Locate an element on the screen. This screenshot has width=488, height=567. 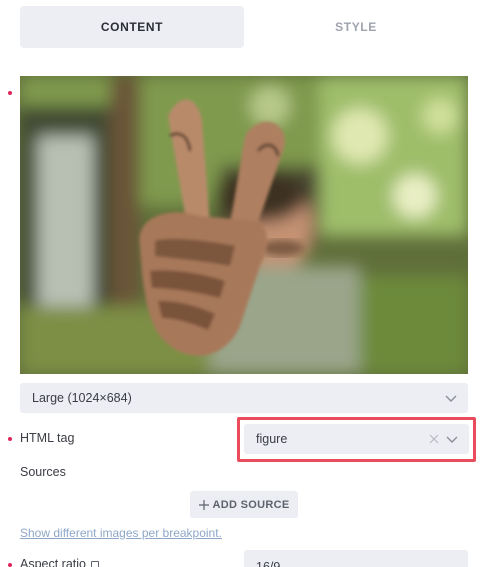
clear-icon is located at coordinates (434, 439).